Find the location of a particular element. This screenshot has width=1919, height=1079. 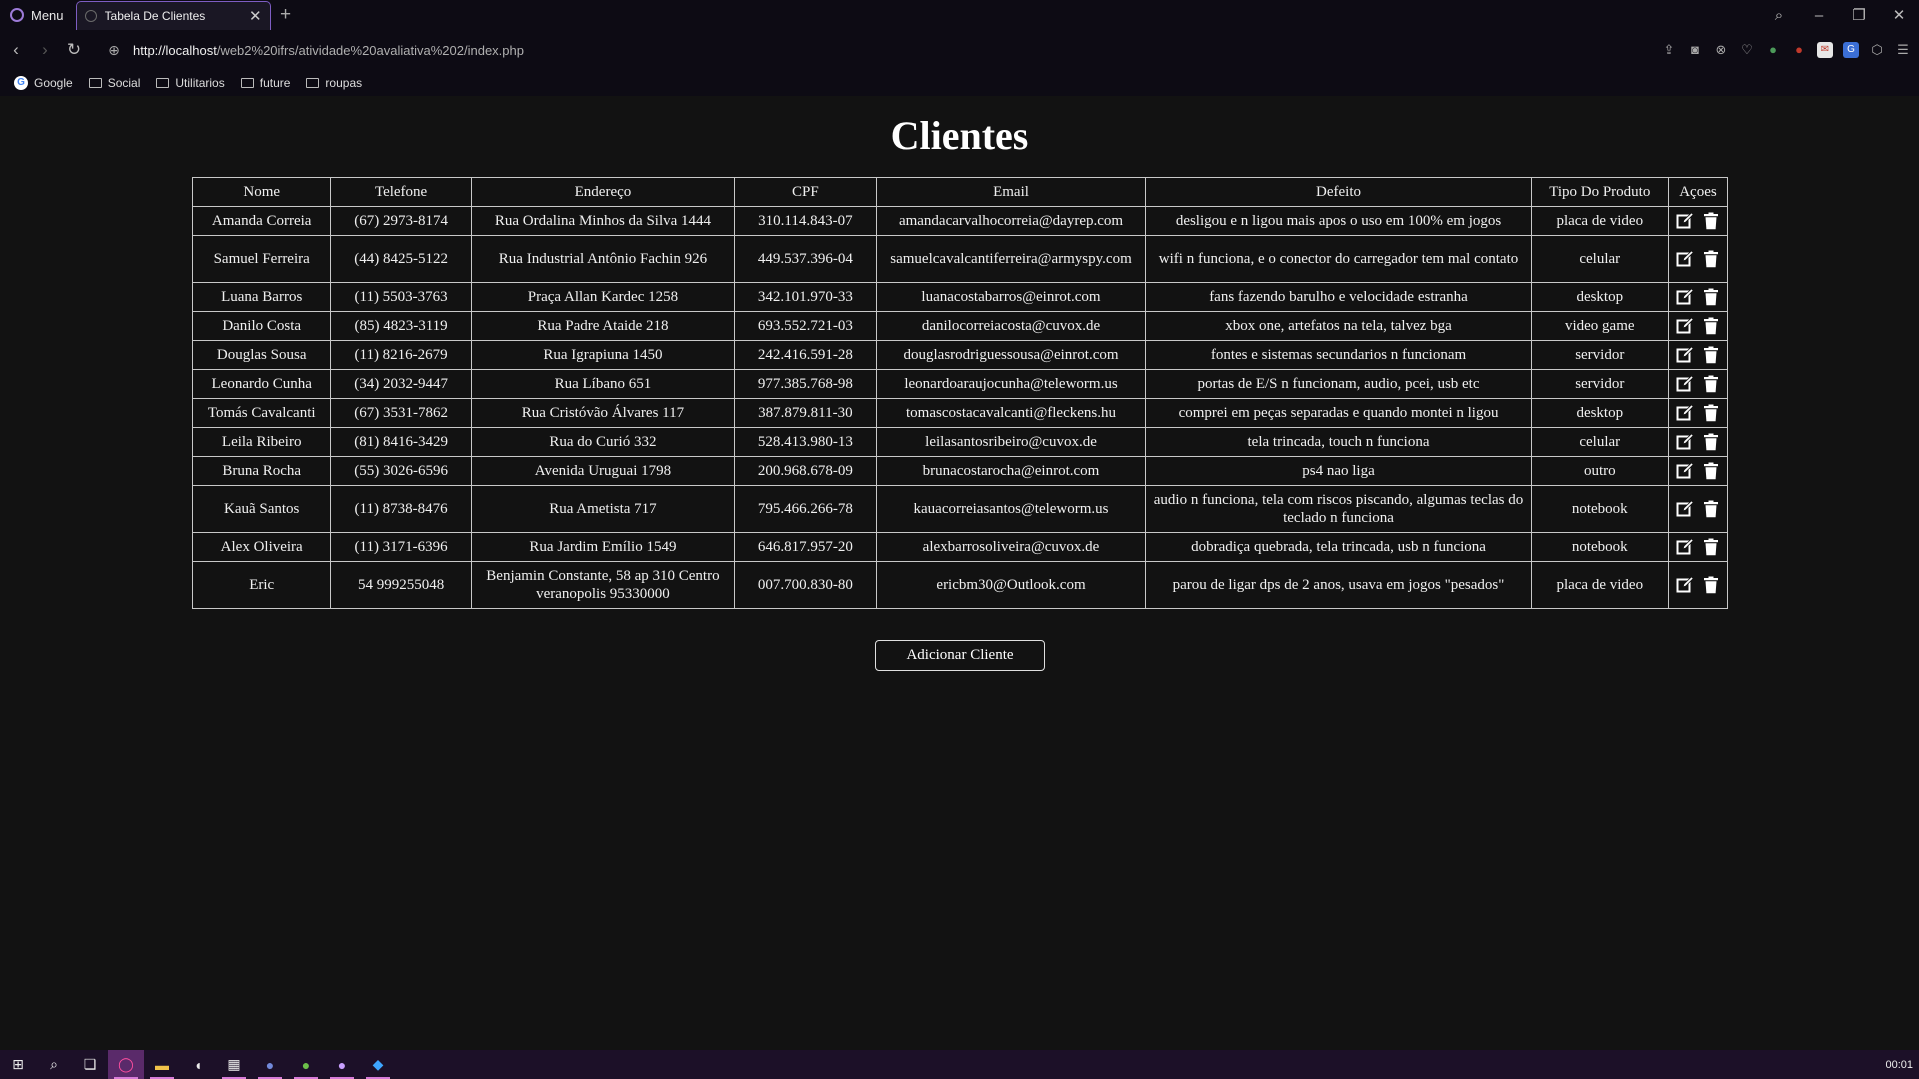

windows-start-icon: ⊞ is located at coordinates (18, 1064).